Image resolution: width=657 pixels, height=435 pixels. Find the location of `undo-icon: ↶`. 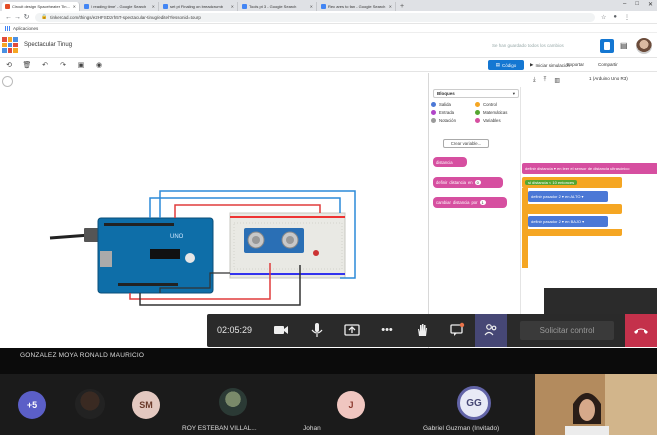

undo-icon: ↶ is located at coordinates (45, 65).